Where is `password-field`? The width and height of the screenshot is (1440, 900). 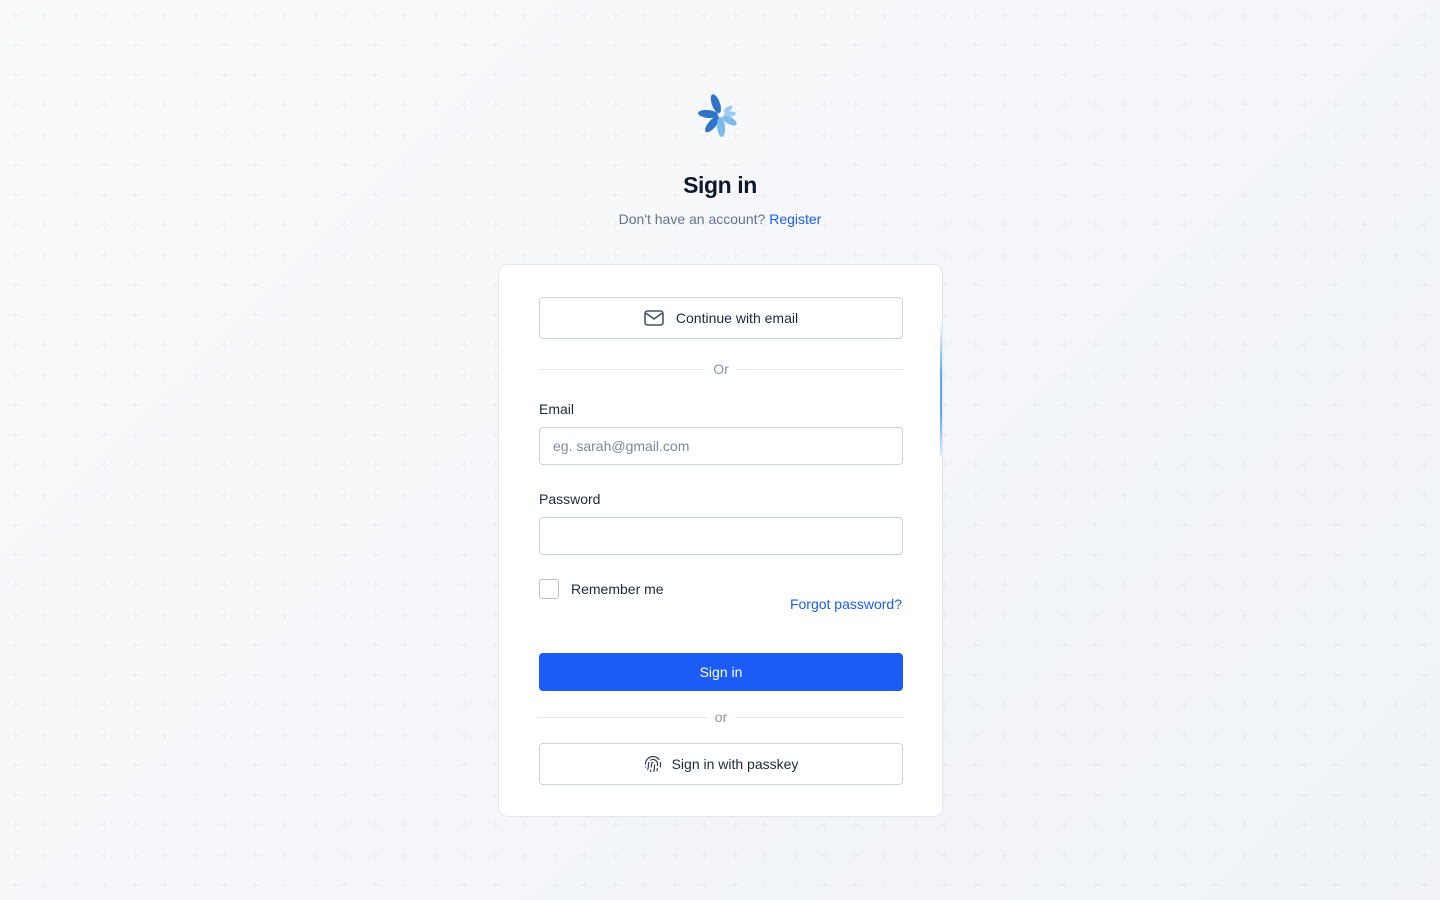 password-field is located at coordinates (721, 536).